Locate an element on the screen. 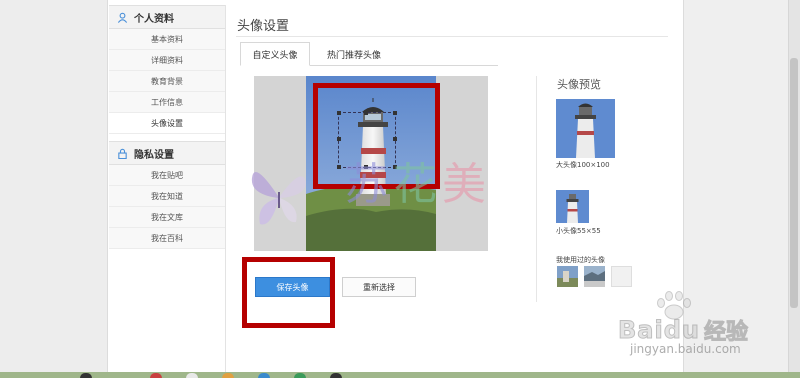  sidebar-item-detailed-info: 详细资料 is located at coordinates (167, 60).